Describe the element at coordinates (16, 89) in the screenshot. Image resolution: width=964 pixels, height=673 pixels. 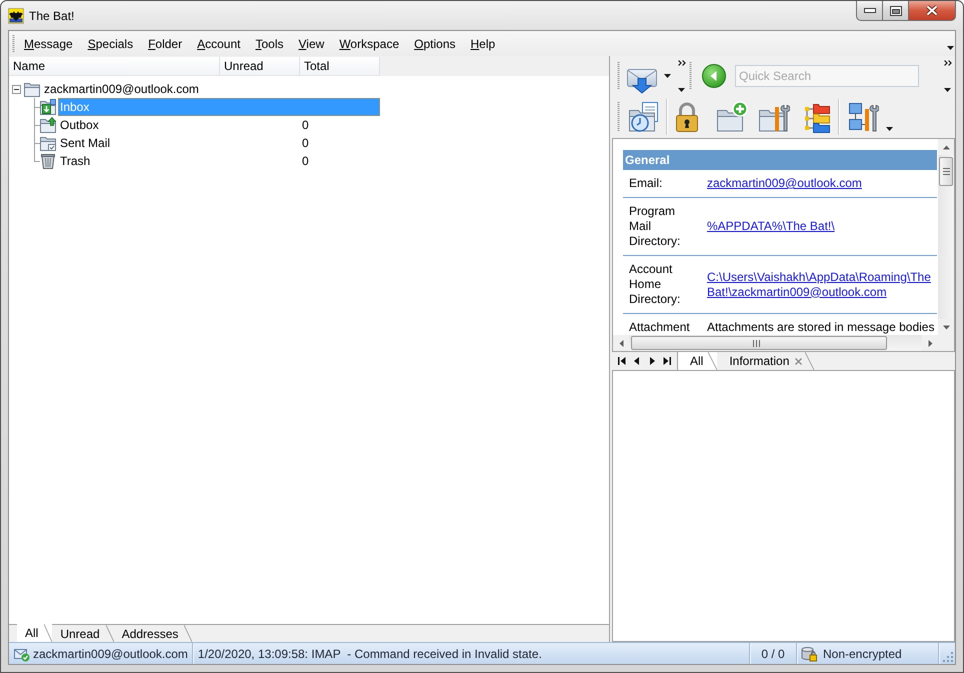
I see `collapse-icon` at that location.